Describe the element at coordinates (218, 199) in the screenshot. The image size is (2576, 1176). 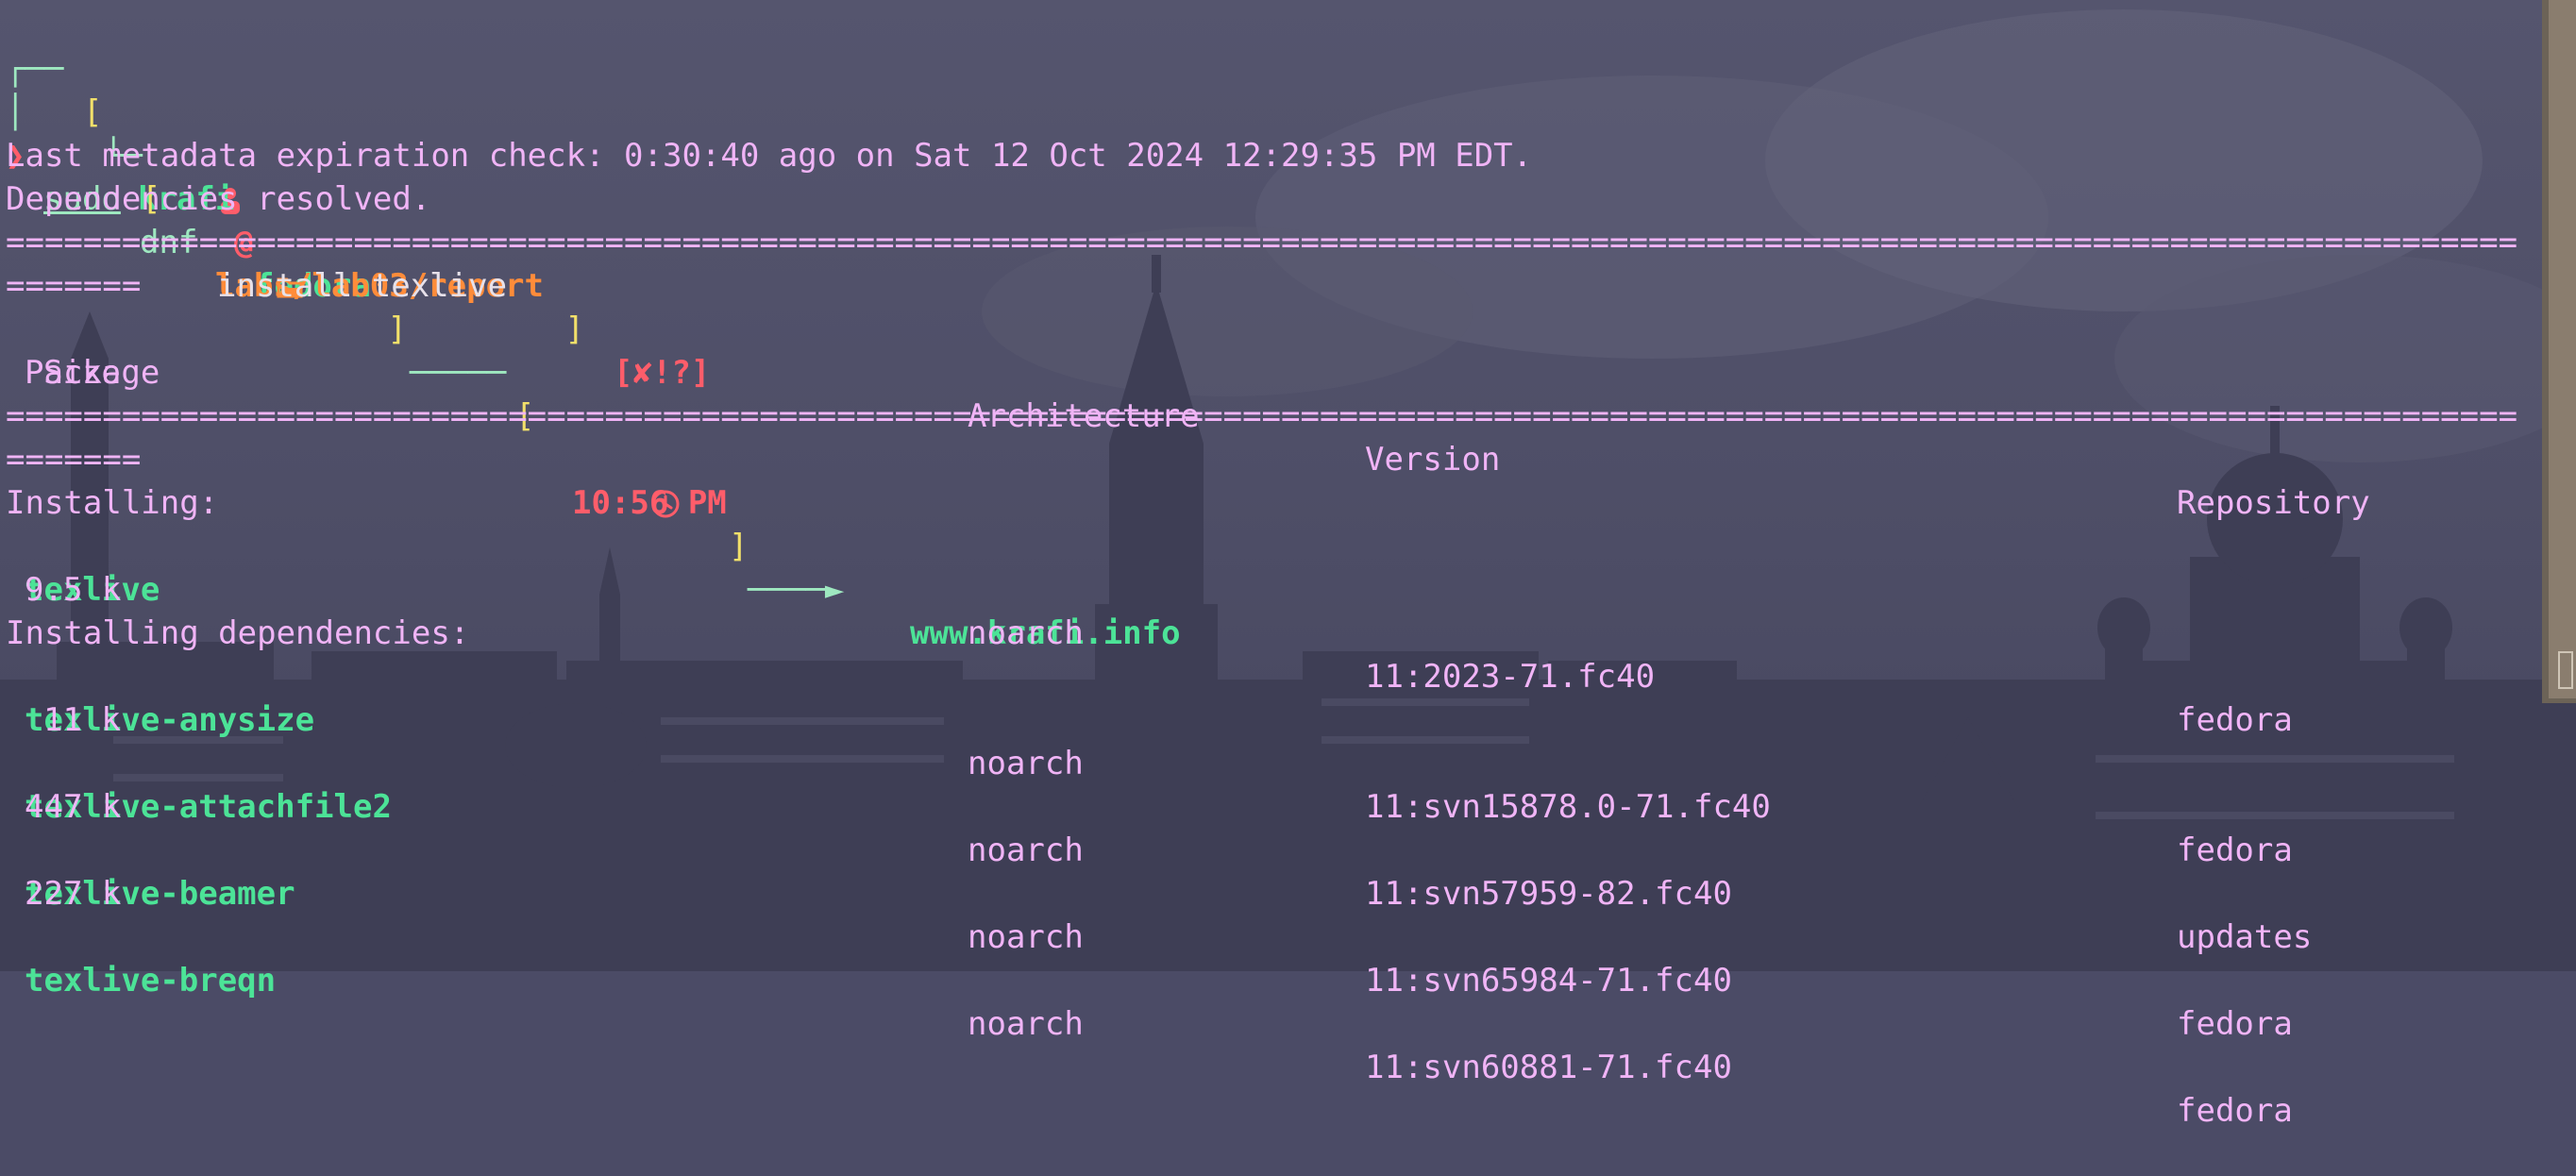
I see `deps-resolved-line: Dependencies resolved.` at that location.